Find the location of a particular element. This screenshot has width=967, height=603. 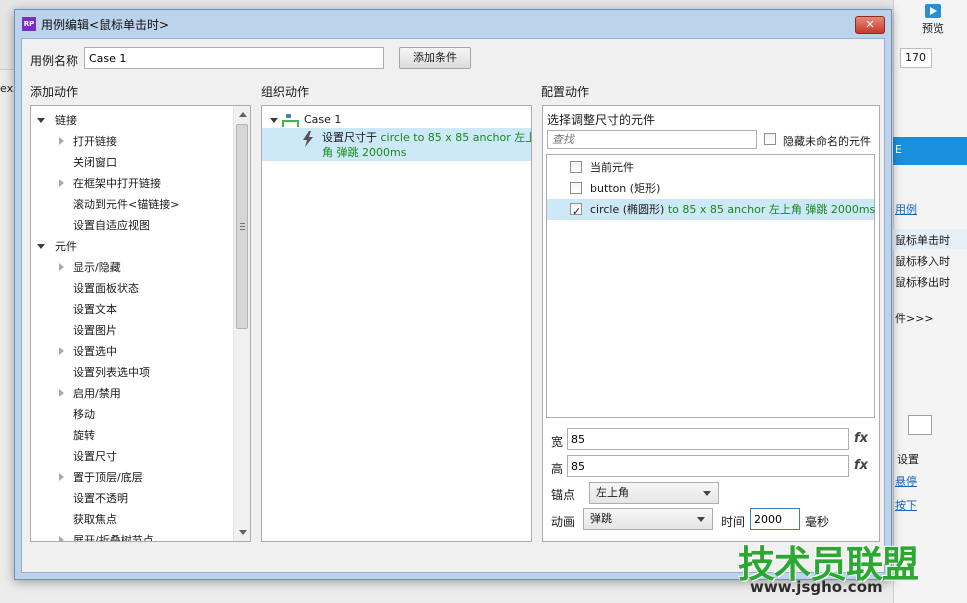

action-tree-item-label: 关闭窗口 is located at coordinates (95, 162).